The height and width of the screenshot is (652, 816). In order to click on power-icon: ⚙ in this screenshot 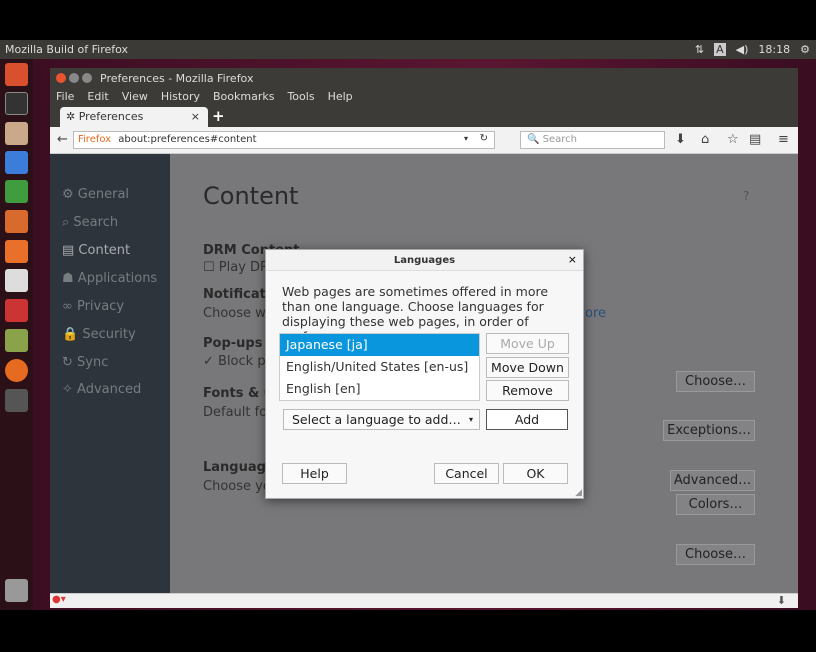, I will do `click(805, 49)`.